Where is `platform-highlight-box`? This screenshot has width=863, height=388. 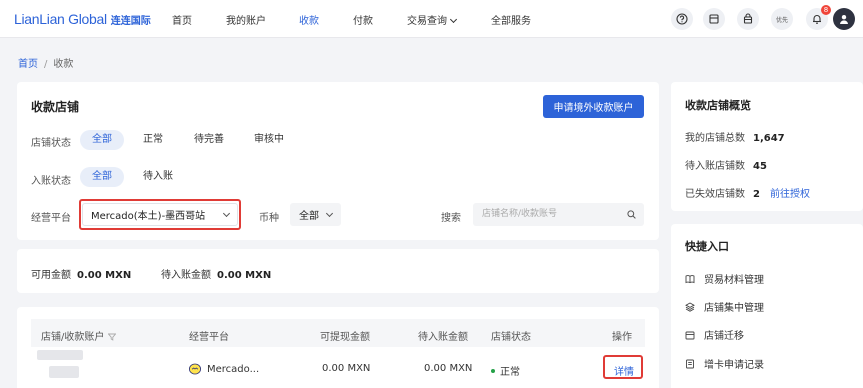 platform-highlight-box is located at coordinates (160, 214).